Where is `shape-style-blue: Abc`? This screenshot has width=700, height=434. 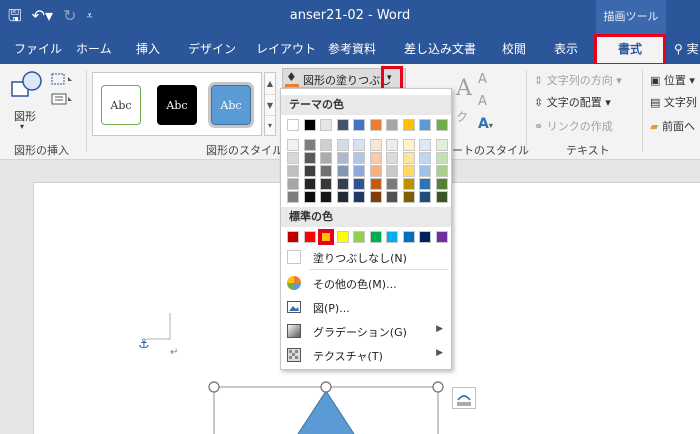
shape-style-blue: Abc is located at coordinates (231, 105).